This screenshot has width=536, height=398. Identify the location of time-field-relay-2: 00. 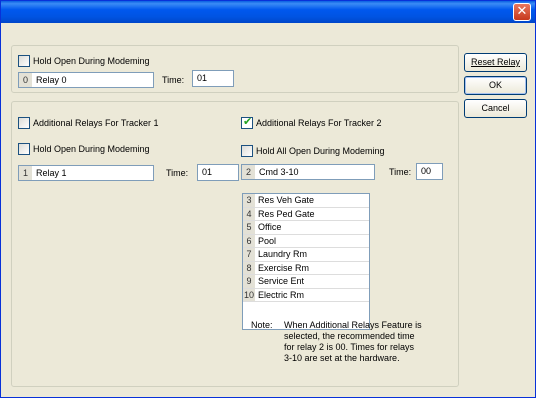
(429, 171).